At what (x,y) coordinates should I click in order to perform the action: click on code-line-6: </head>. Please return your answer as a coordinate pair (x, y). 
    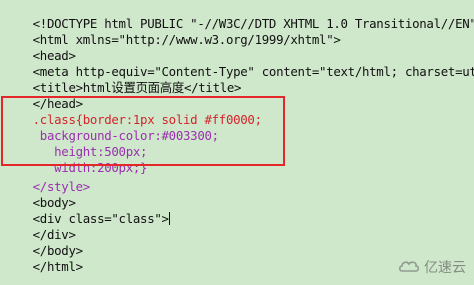
    Looking at the image, I should click on (43, 95).